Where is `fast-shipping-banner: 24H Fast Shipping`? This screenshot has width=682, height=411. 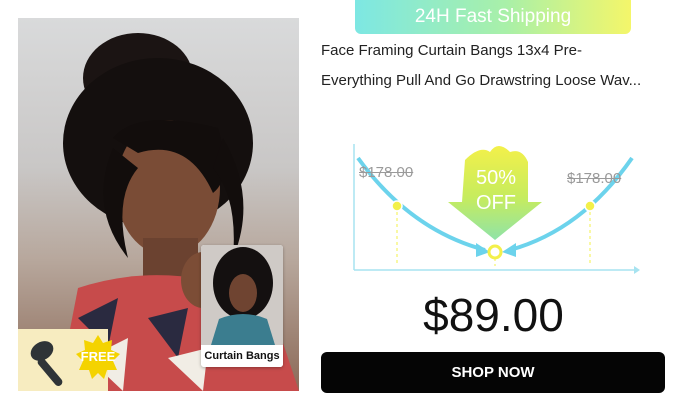 fast-shipping-banner: 24H Fast Shipping is located at coordinates (493, 17).